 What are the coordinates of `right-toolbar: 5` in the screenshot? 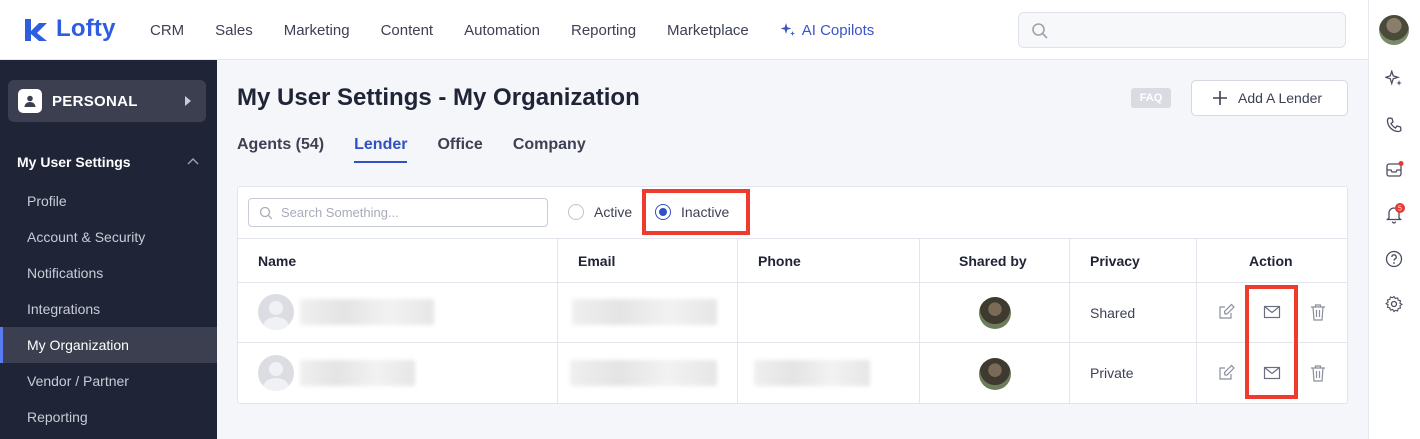 It's located at (1394, 219).